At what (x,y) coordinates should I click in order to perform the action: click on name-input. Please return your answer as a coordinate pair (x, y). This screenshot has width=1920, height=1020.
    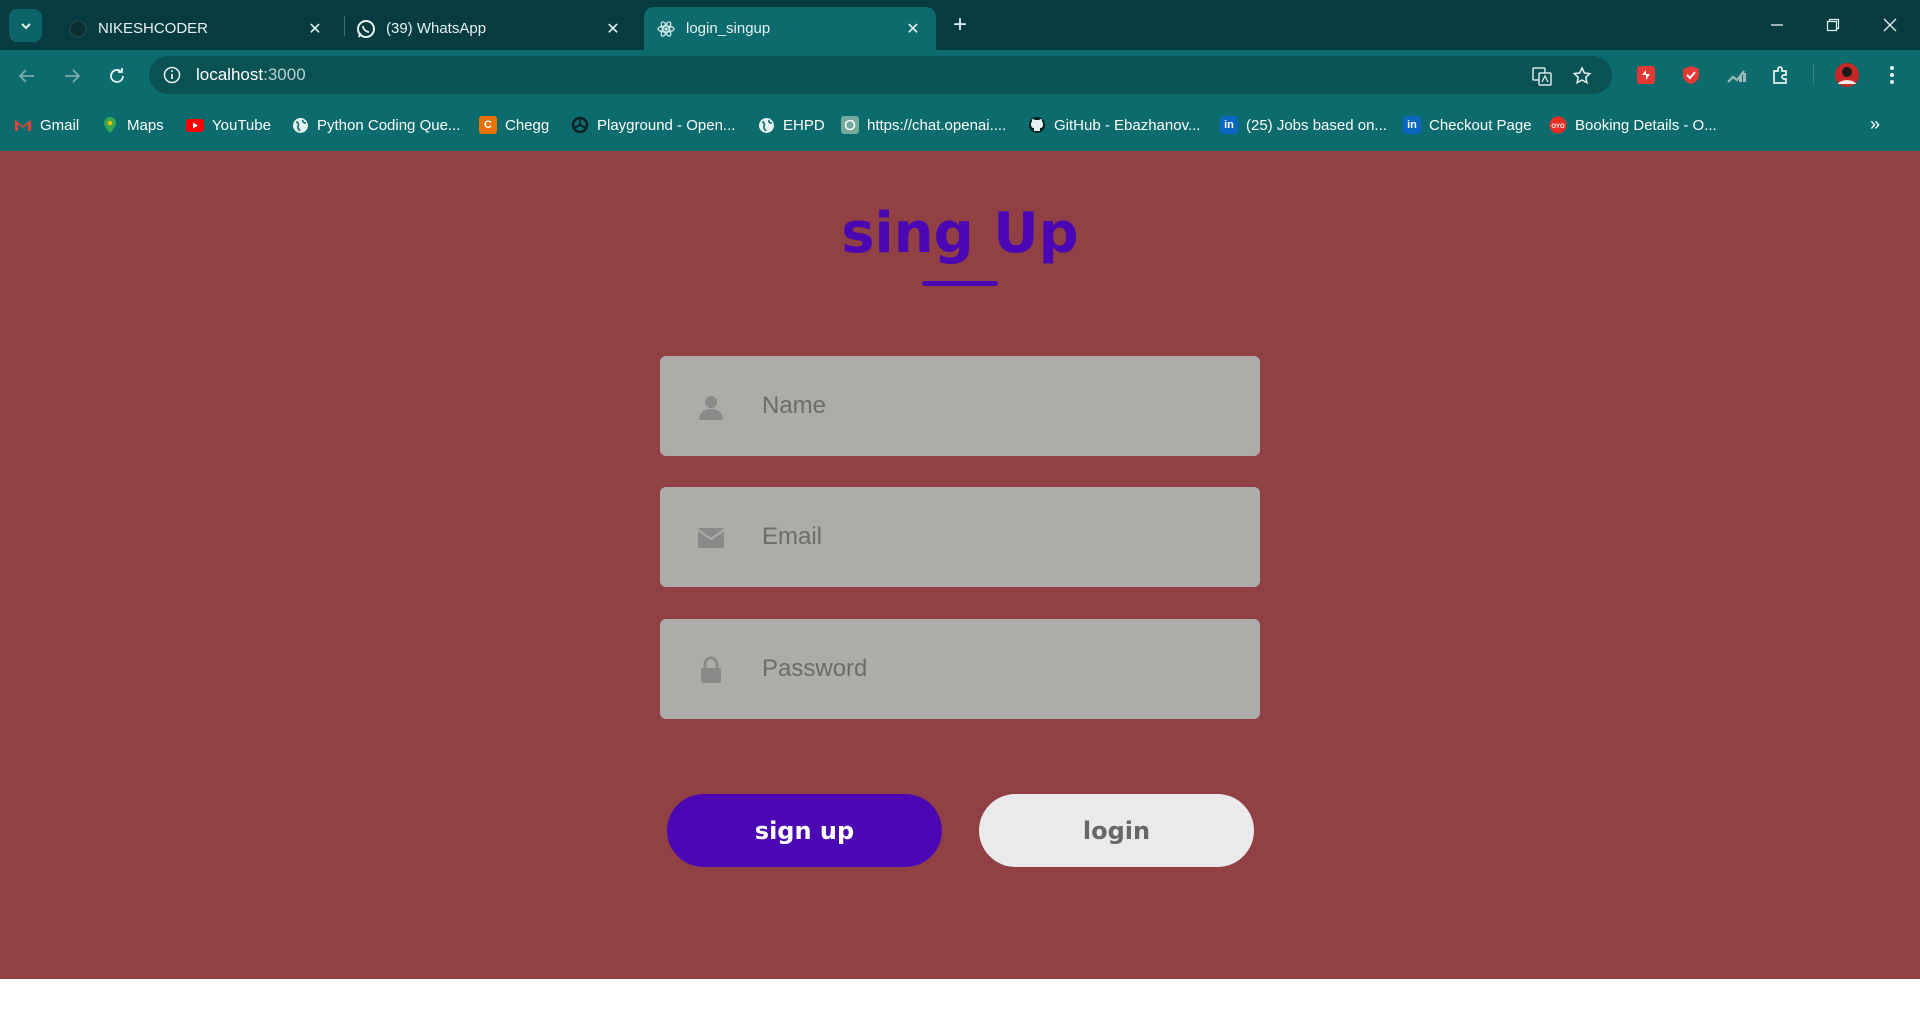
    Looking at the image, I should click on (997, 406).